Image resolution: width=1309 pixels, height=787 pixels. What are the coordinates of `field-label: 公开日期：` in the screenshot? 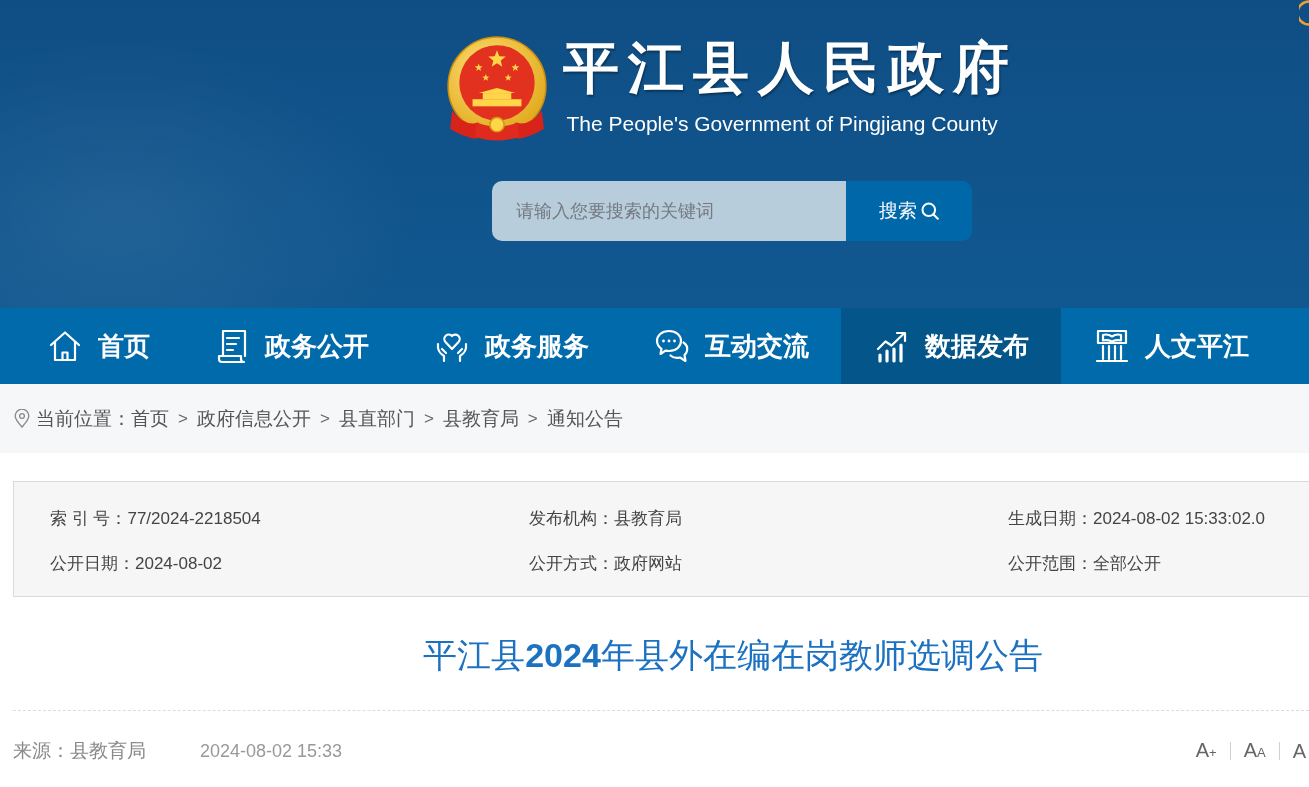 It's located at (92, 564).